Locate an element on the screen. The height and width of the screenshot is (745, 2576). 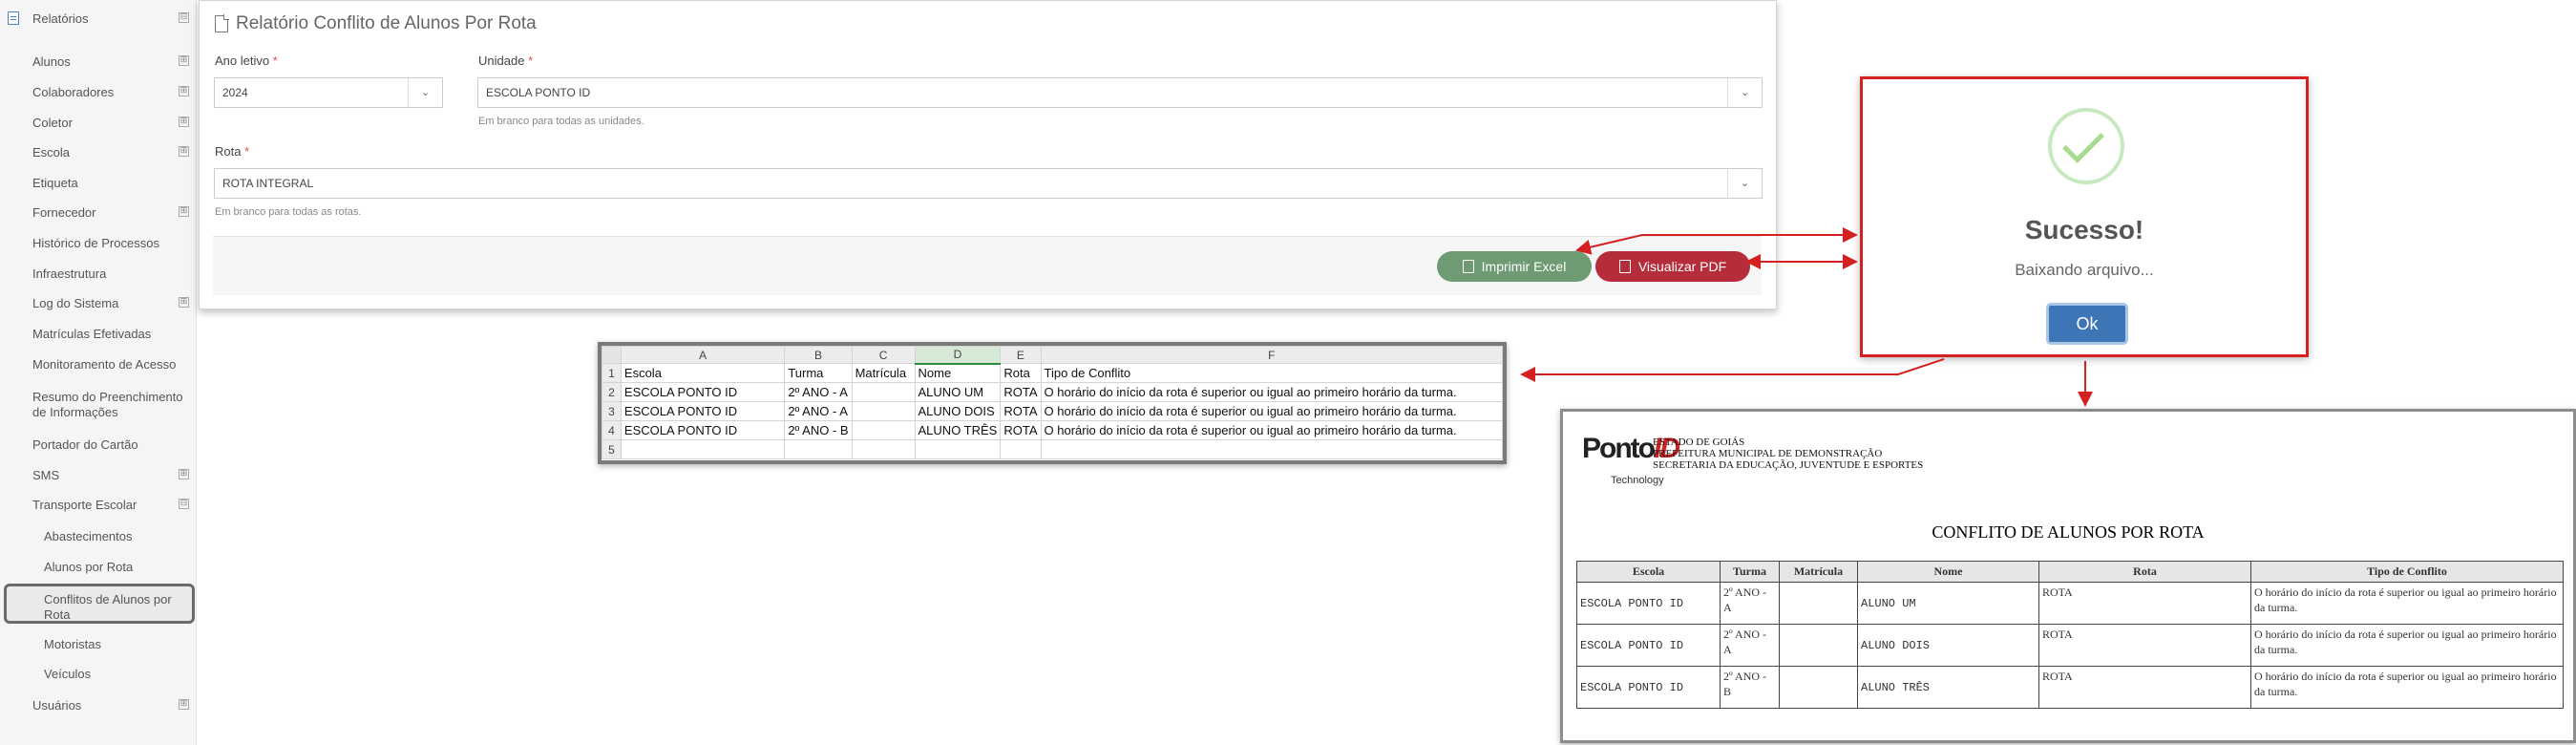
sidebar-item: Abastecimentos is located at coordinates (98, 537).